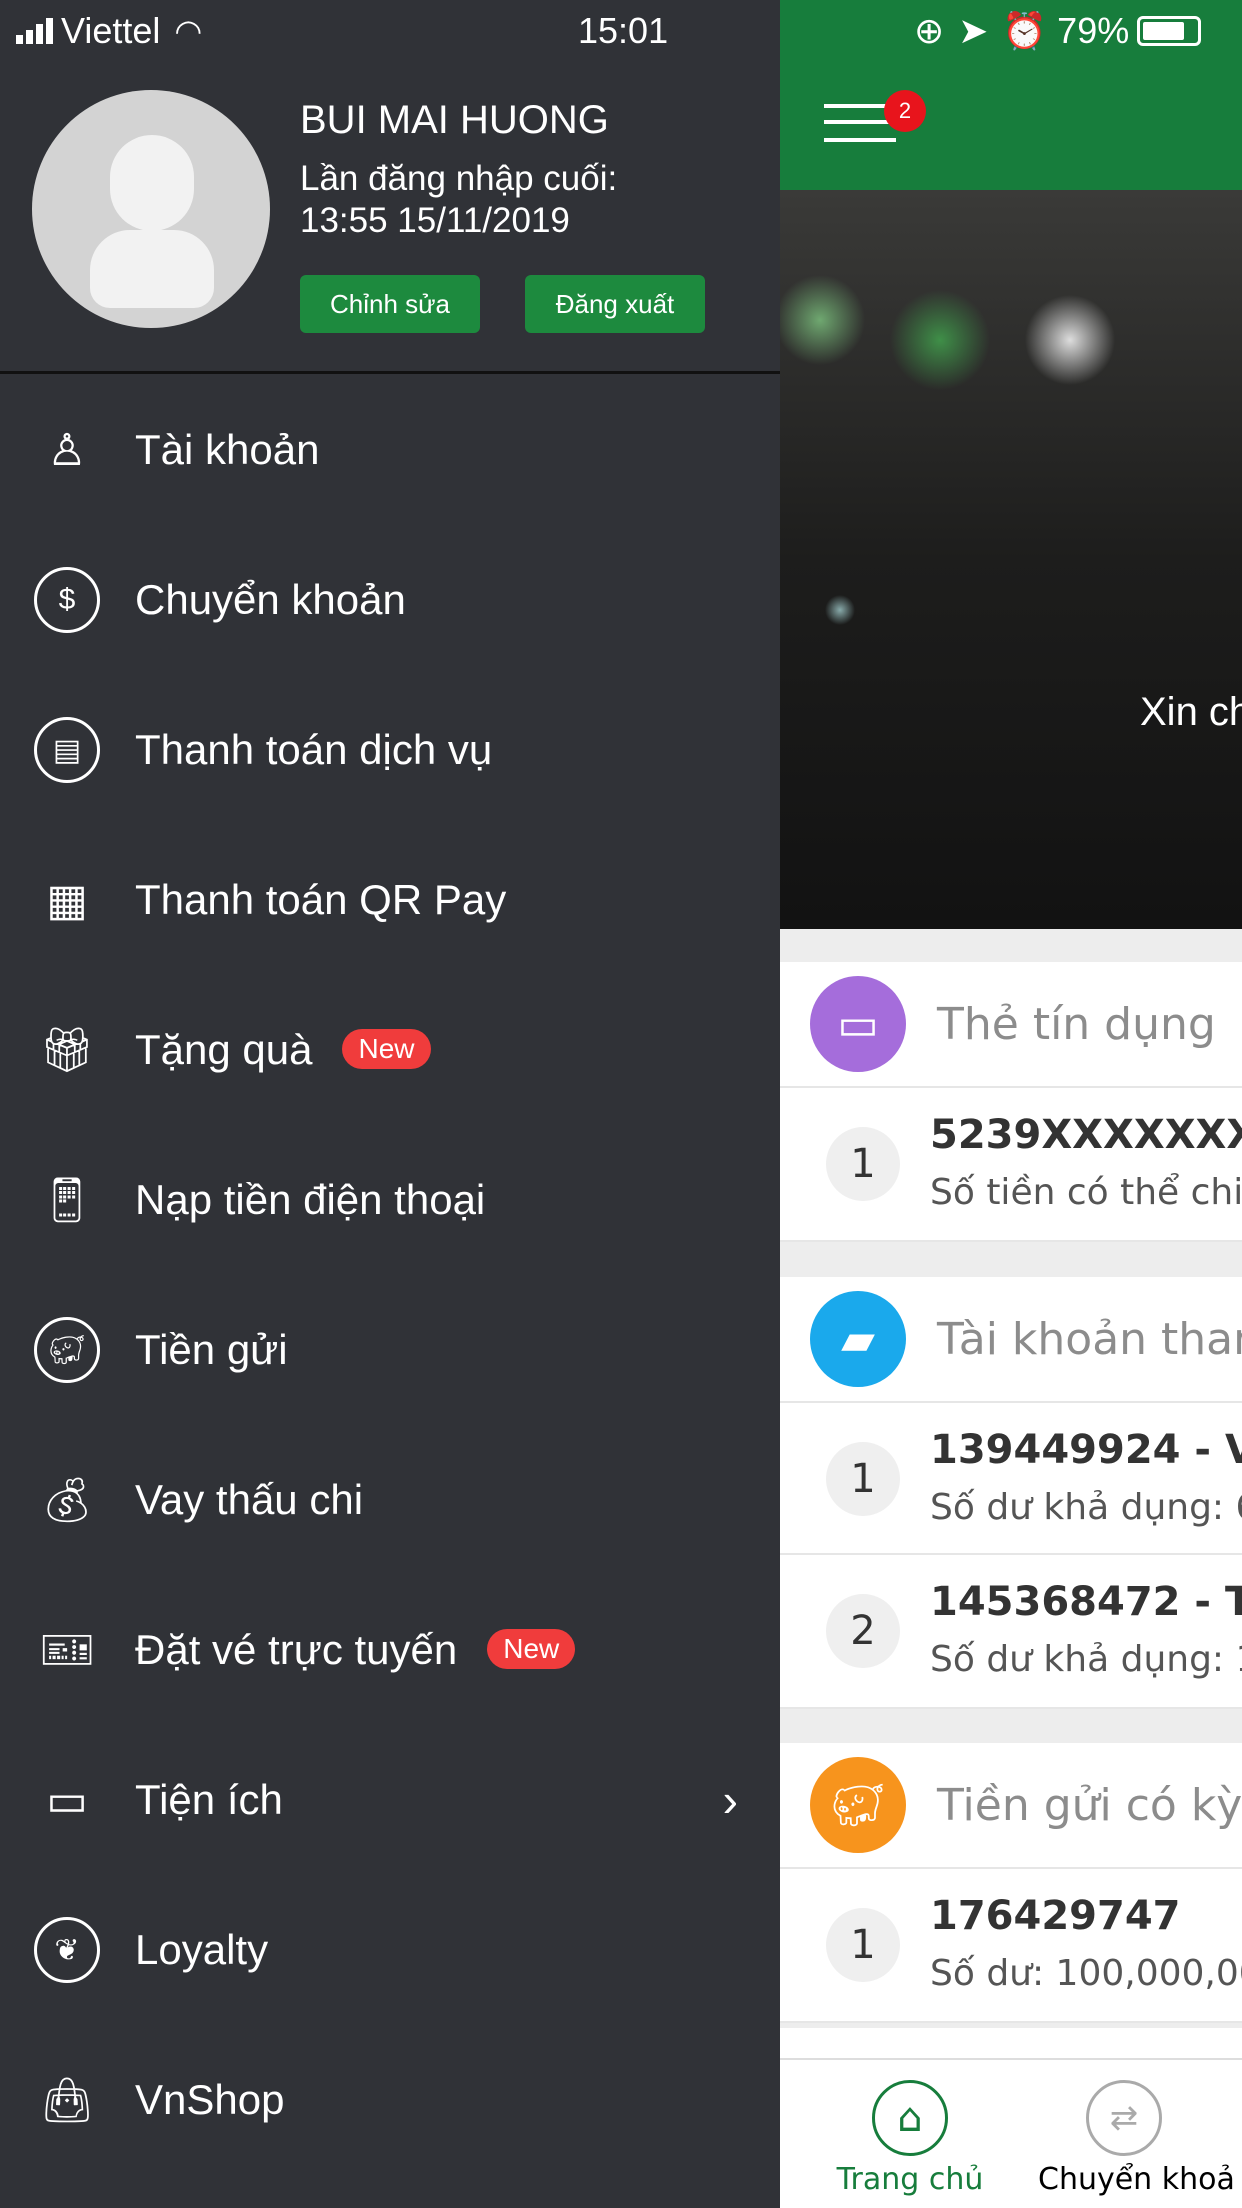  I want to click on account-row: 1 5239XXXXXXXXX Số tiền có thể chi, so click(1011, 1164).